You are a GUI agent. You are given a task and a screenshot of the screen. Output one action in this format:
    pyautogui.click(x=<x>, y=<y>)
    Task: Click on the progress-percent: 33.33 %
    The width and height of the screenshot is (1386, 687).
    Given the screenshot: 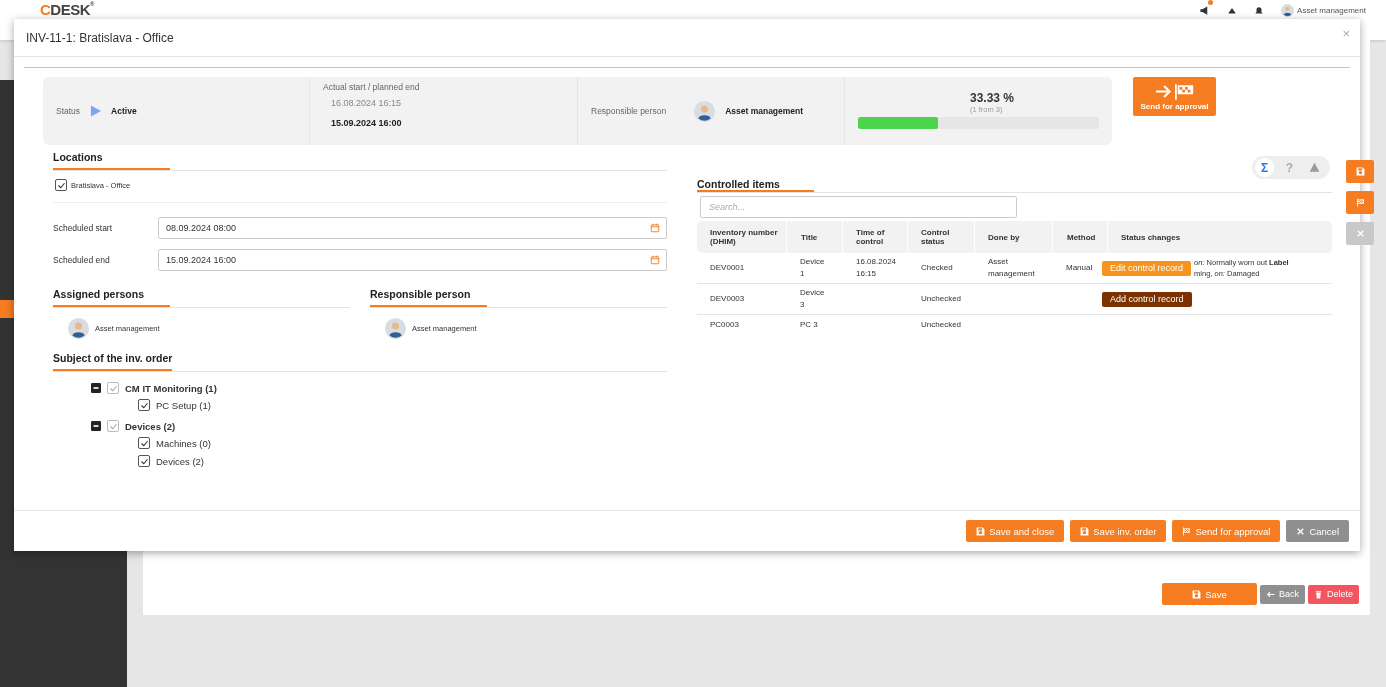 What is the action you would take?
    pyautogui.click(x=992, y=98)
    